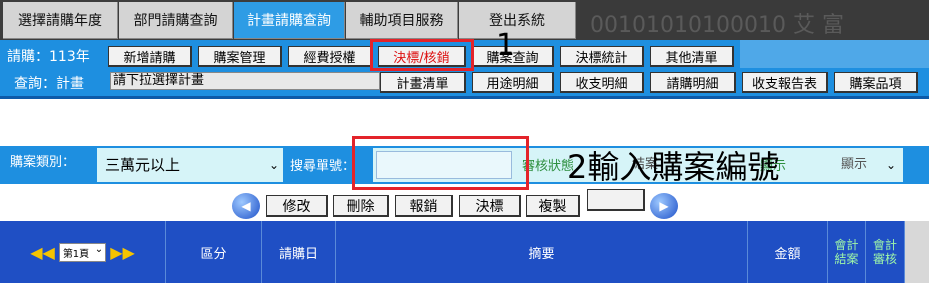  I want to click on query-plan-label: 查詢：計畫, so click(49, 84).